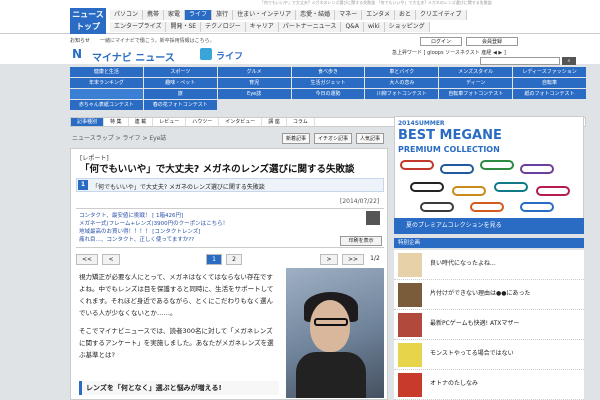 The height and width of the screenshot is (400, 600). I want to click on ad-link: メガネ一式(フレーム+レンズ)3900円のクーポンはこちら！, so click(153, 223).